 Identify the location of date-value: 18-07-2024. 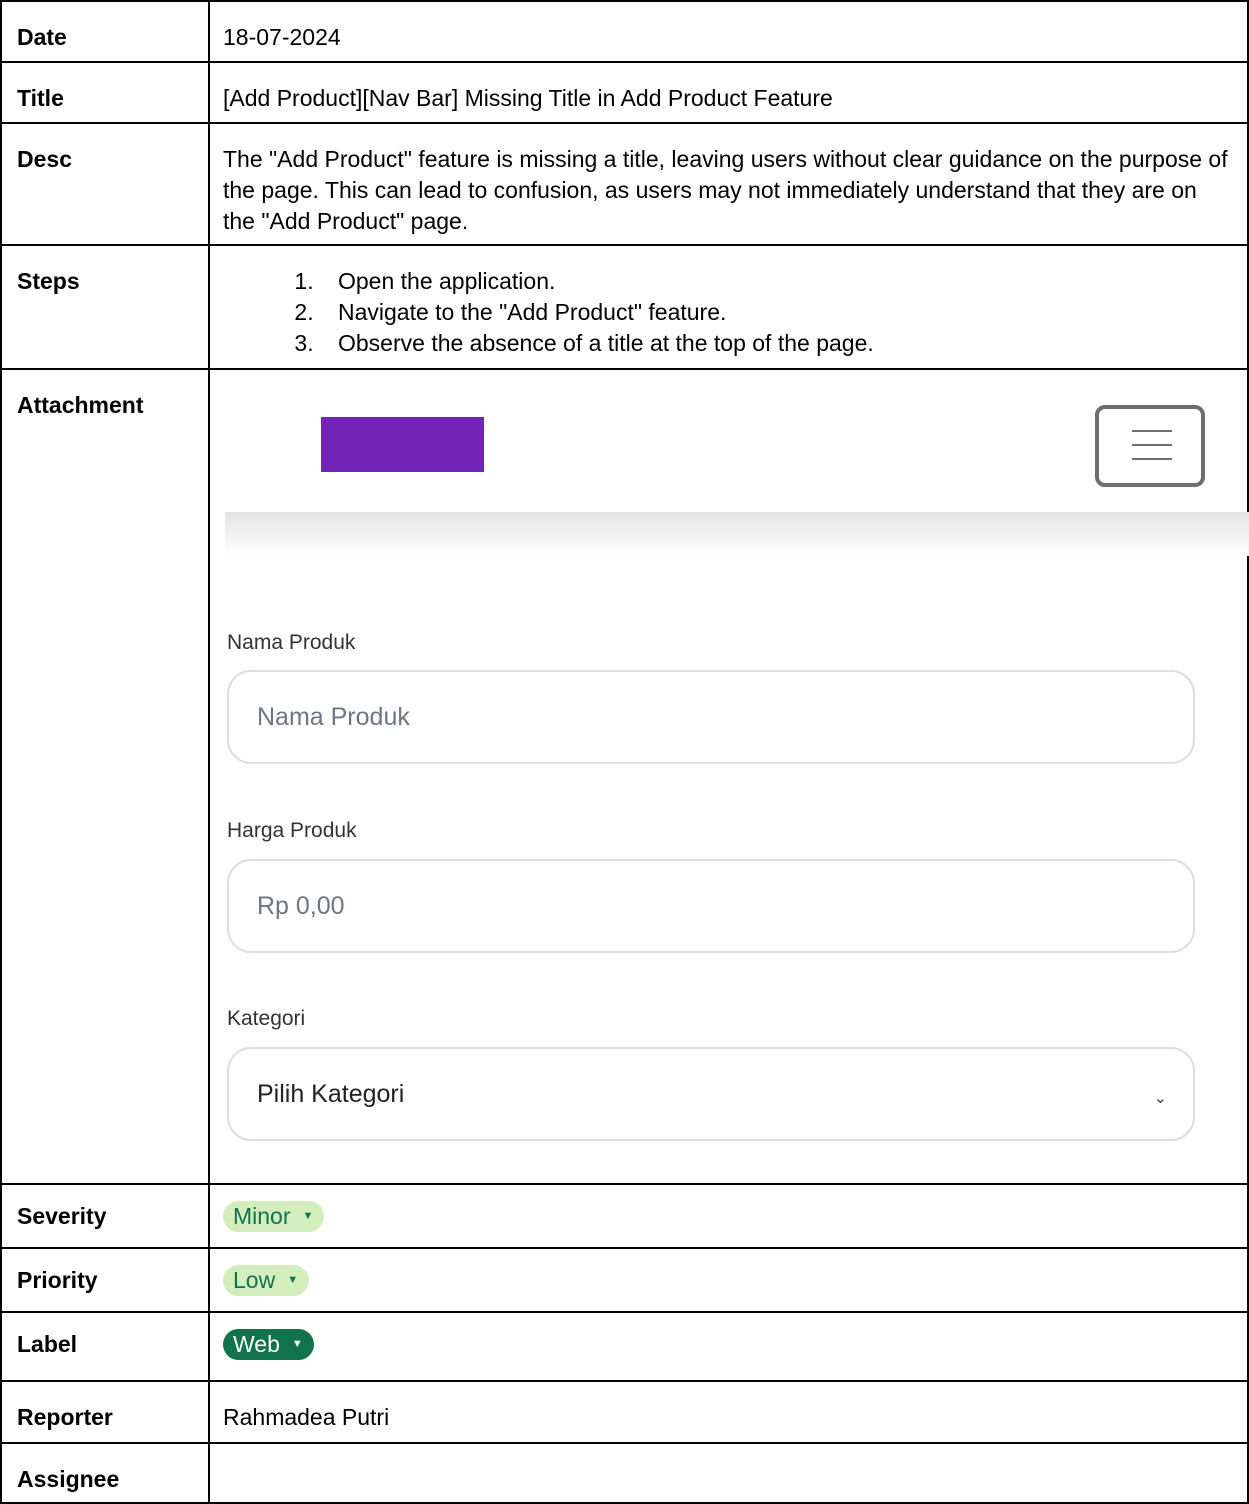
(728, 31).